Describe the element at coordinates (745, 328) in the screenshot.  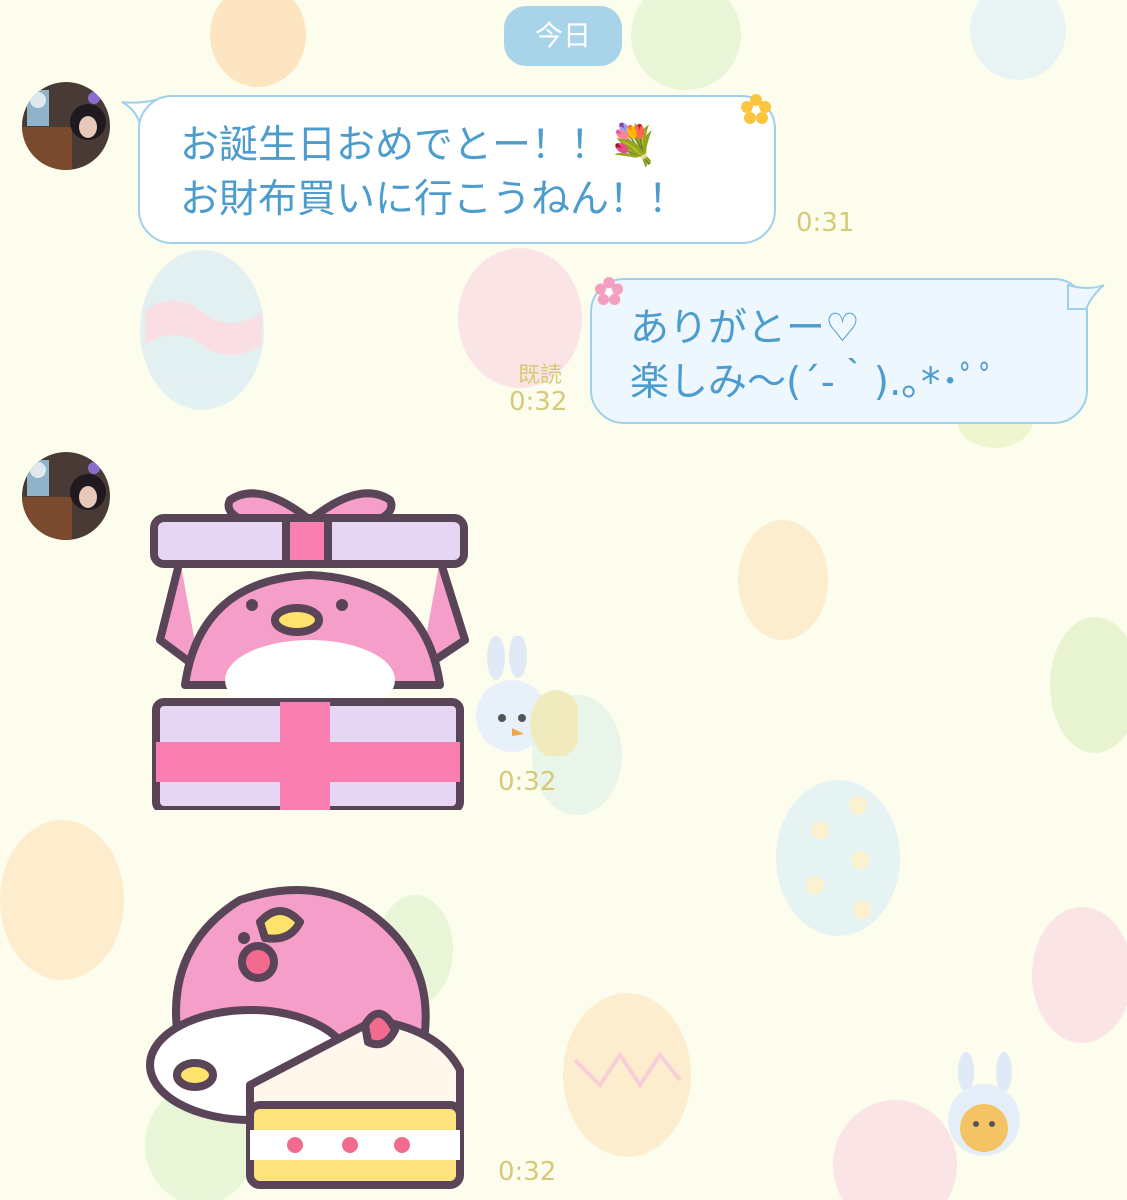
I see `message-line: ありがとー♡` at that location.